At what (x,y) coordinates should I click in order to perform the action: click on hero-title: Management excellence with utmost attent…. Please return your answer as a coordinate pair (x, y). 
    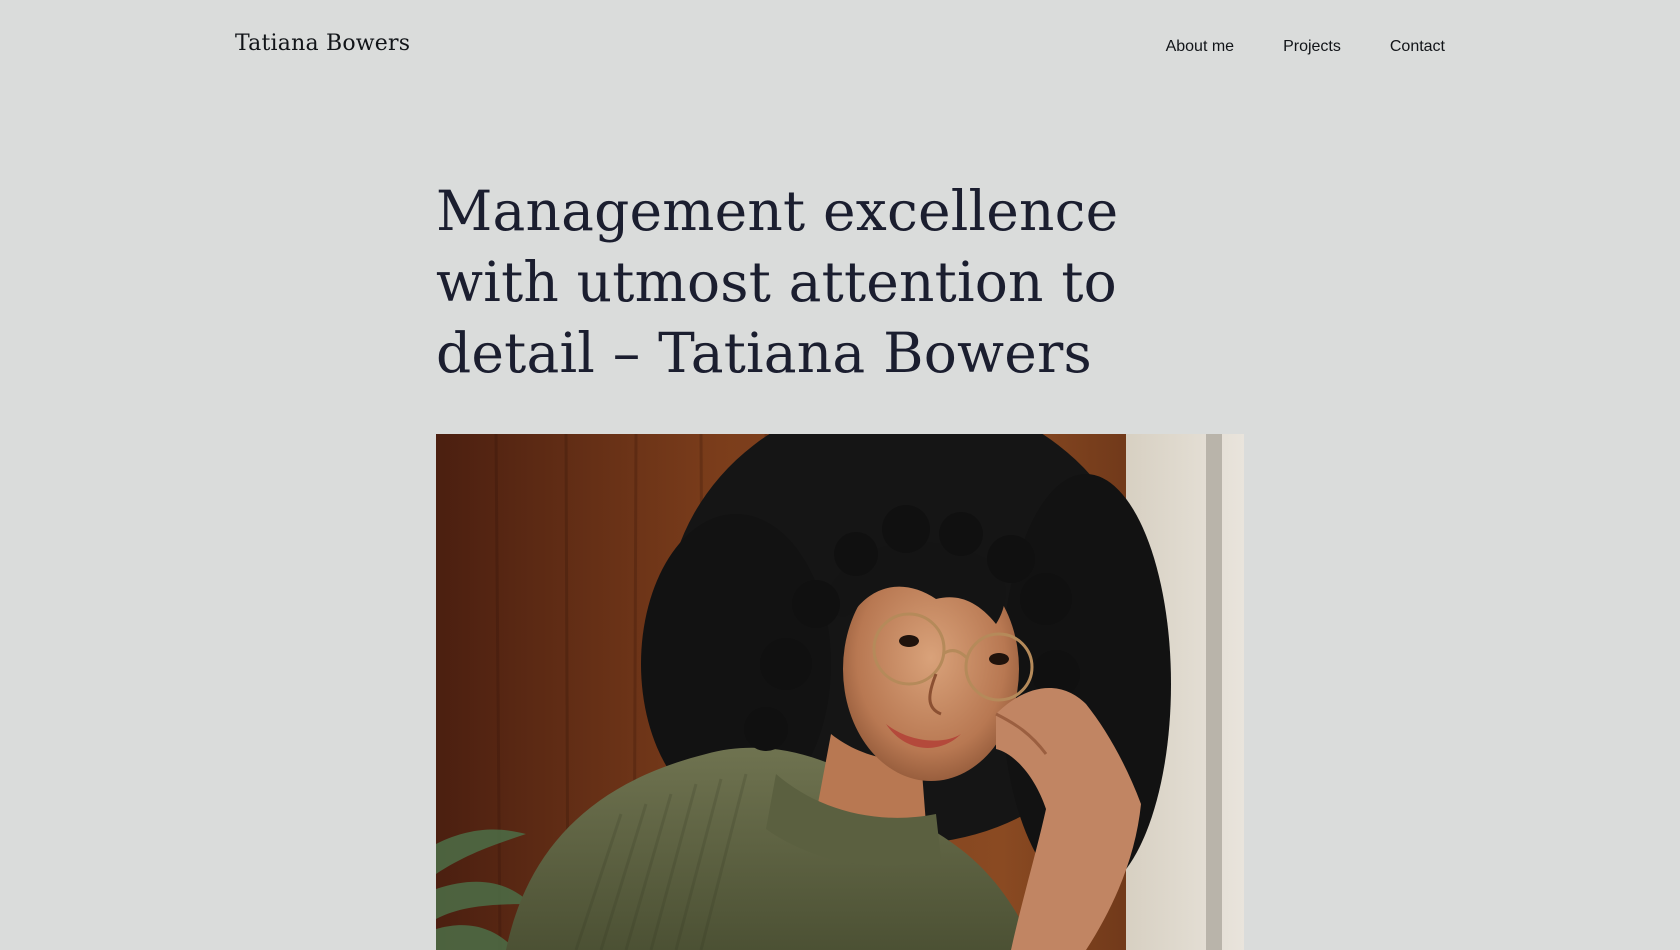
    Looking at the image, I should click on (777, 282).